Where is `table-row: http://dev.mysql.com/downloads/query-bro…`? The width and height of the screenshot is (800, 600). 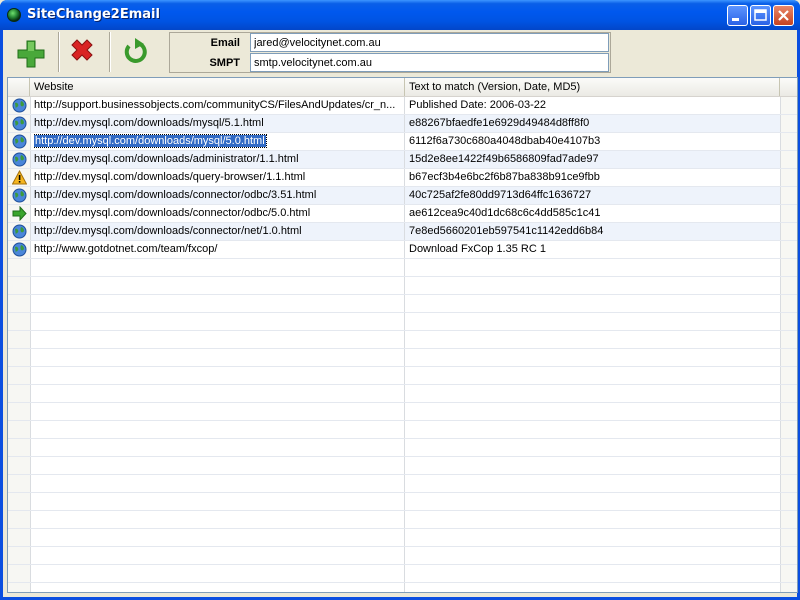
table-row: http://dev.mysql.com/downloads/query-bro… is located at coordinates (402, 178).